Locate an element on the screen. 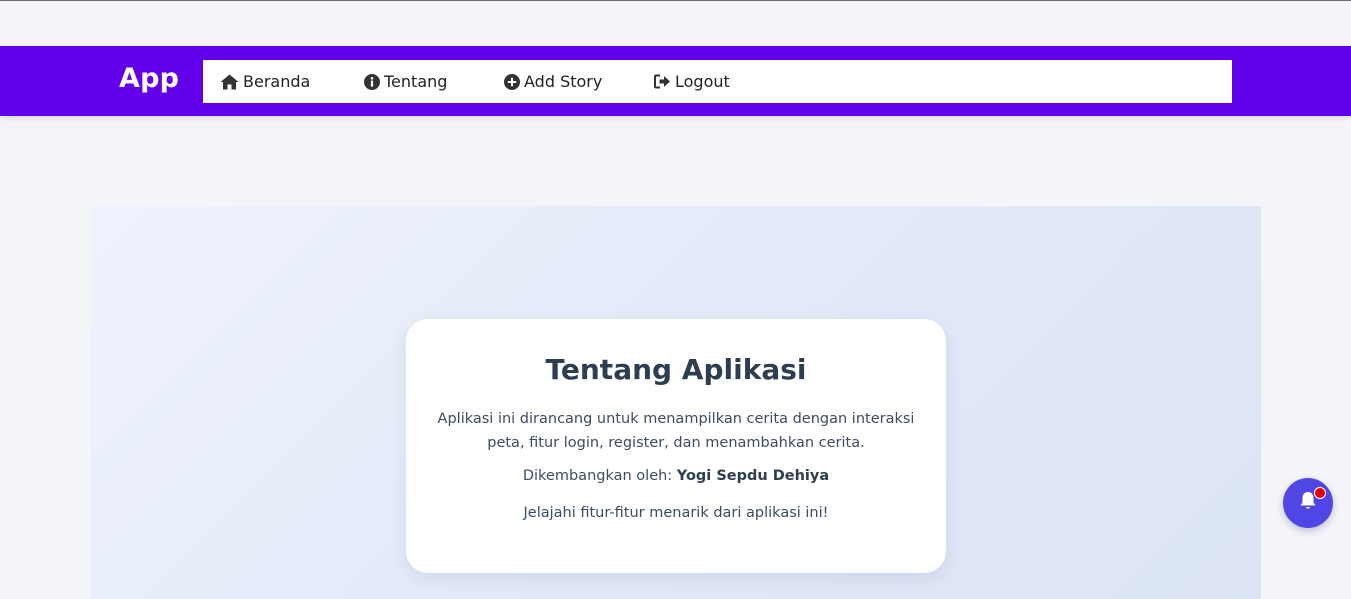  nav-item-label: Tentang is located at coordinates (416, 81).